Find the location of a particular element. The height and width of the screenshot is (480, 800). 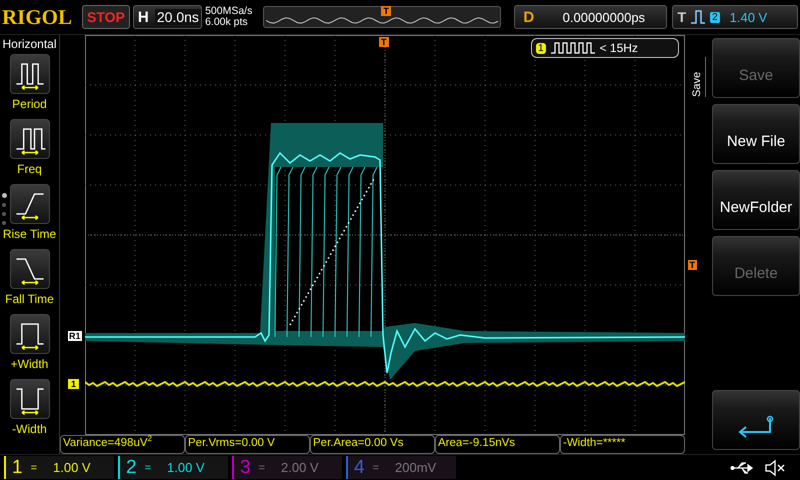

pulse-train-icon is located at coordinates (572, 48).